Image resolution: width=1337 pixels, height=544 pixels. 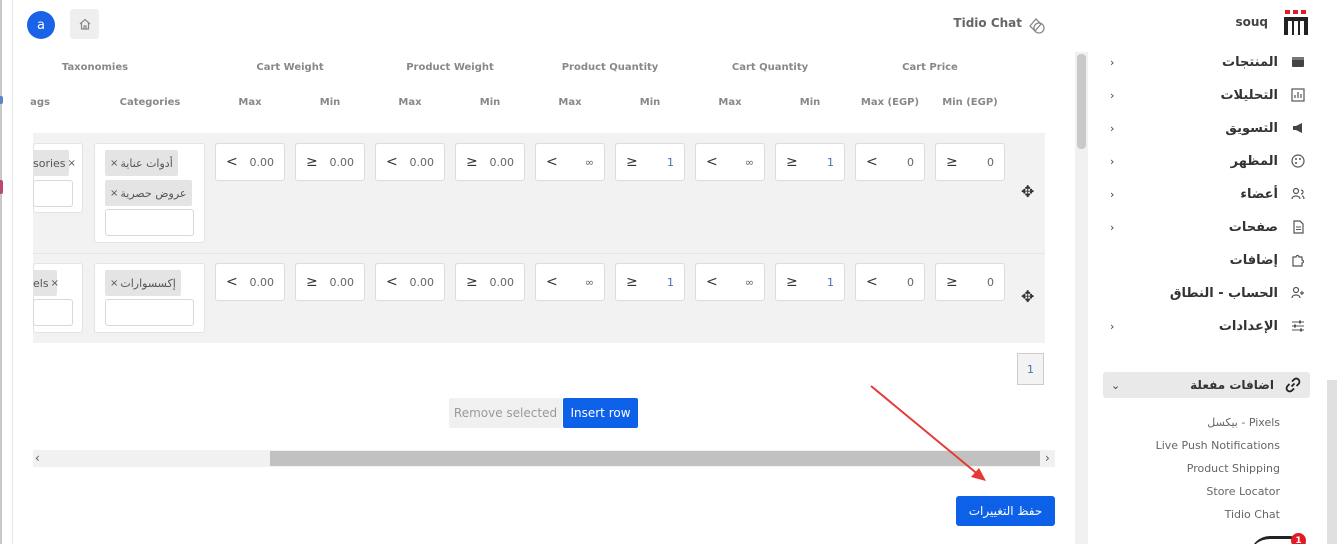 What do you see at coordinates (1200, 514) in the screenshot?
I see `addon-link: Tidio Chat` at bounding box center [1200, 514].